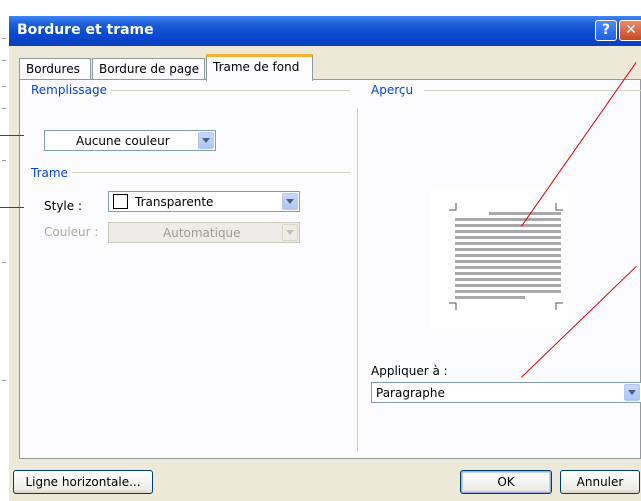 The width and height of the screenshot is (641, 501). Describe the element at coordinates (606, 30) in the screenshot. I see `help-button: ?` at that location.